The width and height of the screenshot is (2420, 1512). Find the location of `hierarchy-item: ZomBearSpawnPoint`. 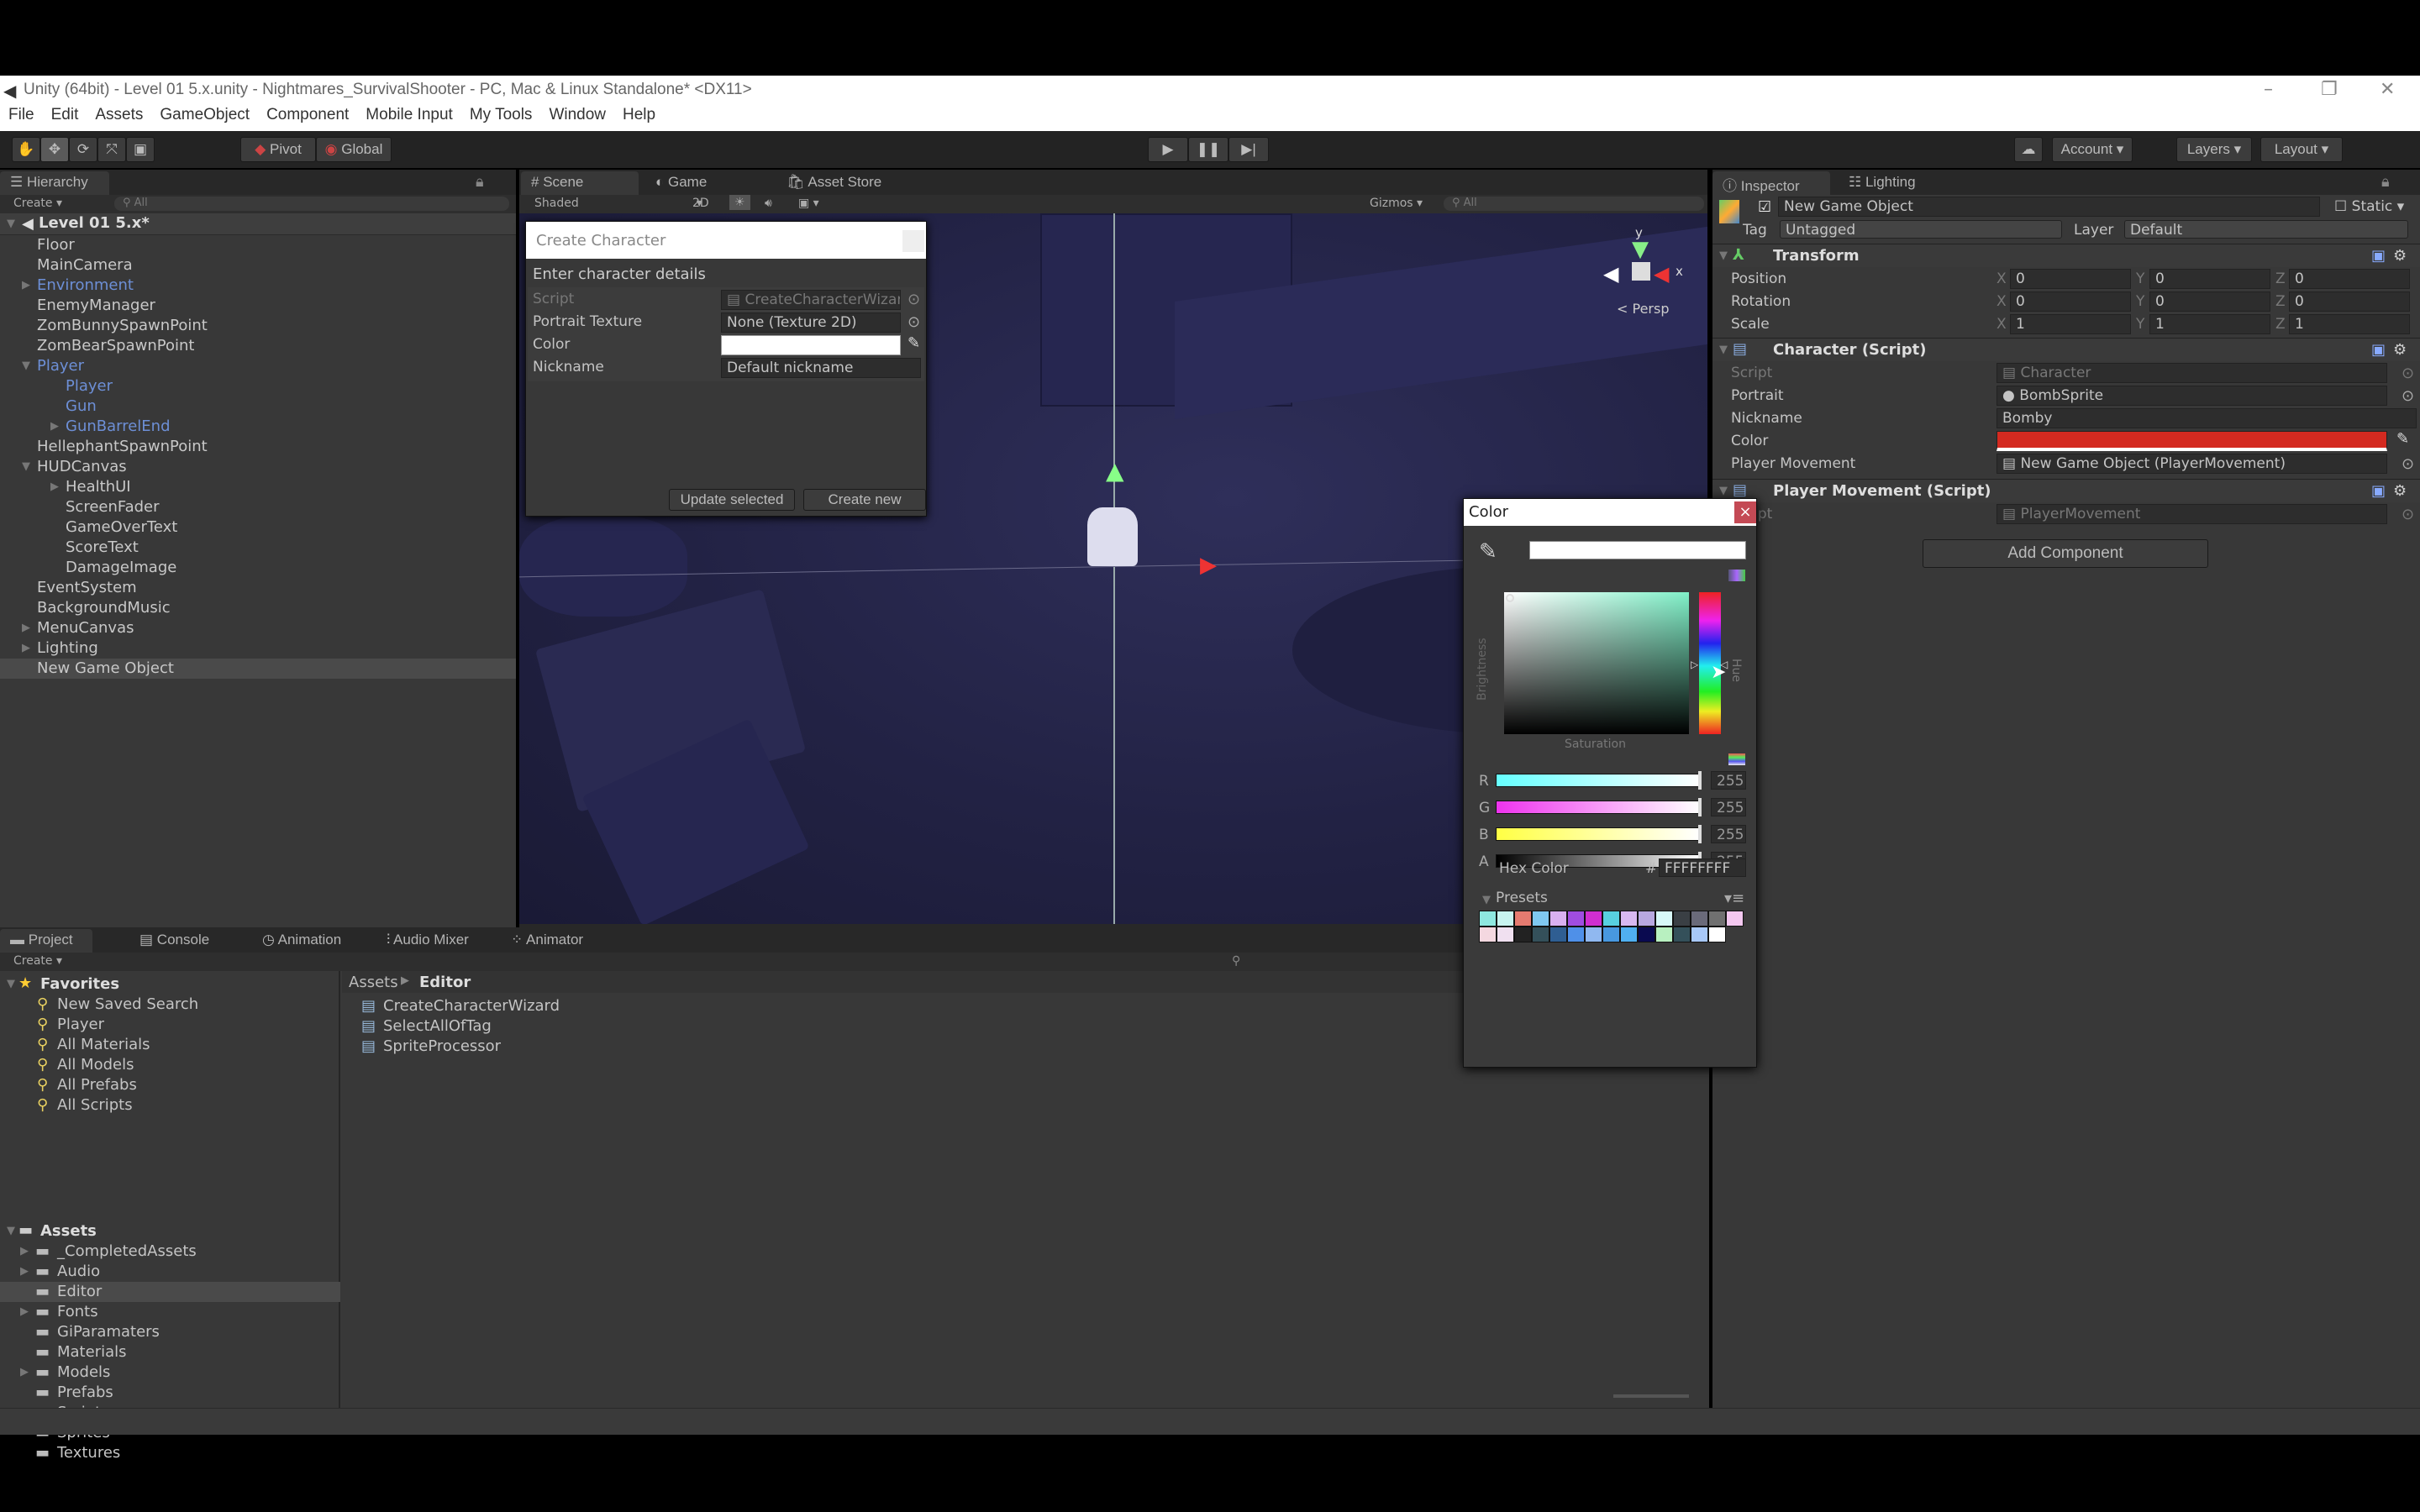

hierarchy-item: ZomBearSpawnPoint is located at coordinates (258, 346).